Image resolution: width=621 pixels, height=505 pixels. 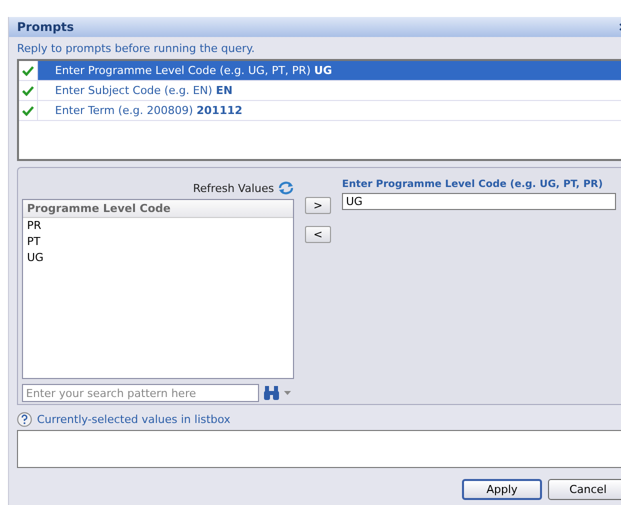 I want to click on cancel-button: Cancel, so click(x=584, y=489).